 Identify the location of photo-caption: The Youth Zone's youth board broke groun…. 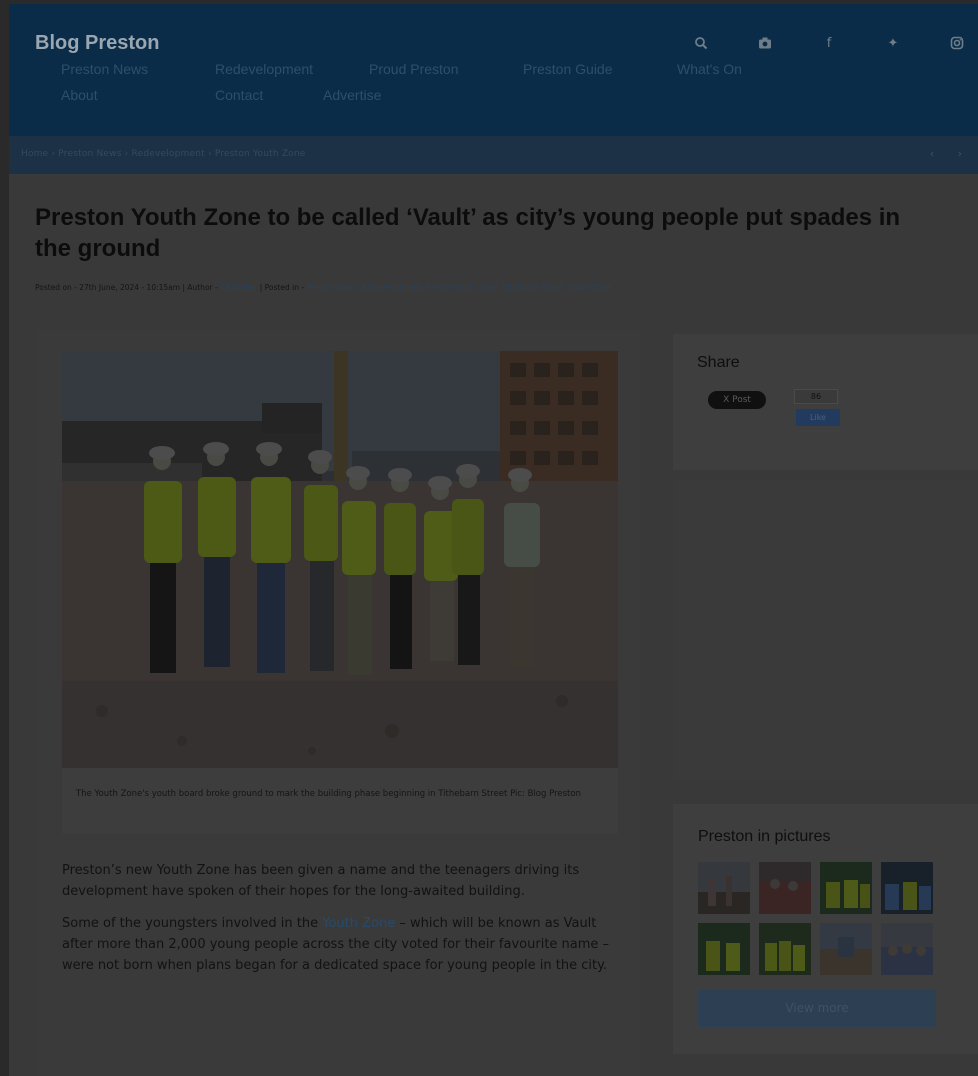
(340, 801).